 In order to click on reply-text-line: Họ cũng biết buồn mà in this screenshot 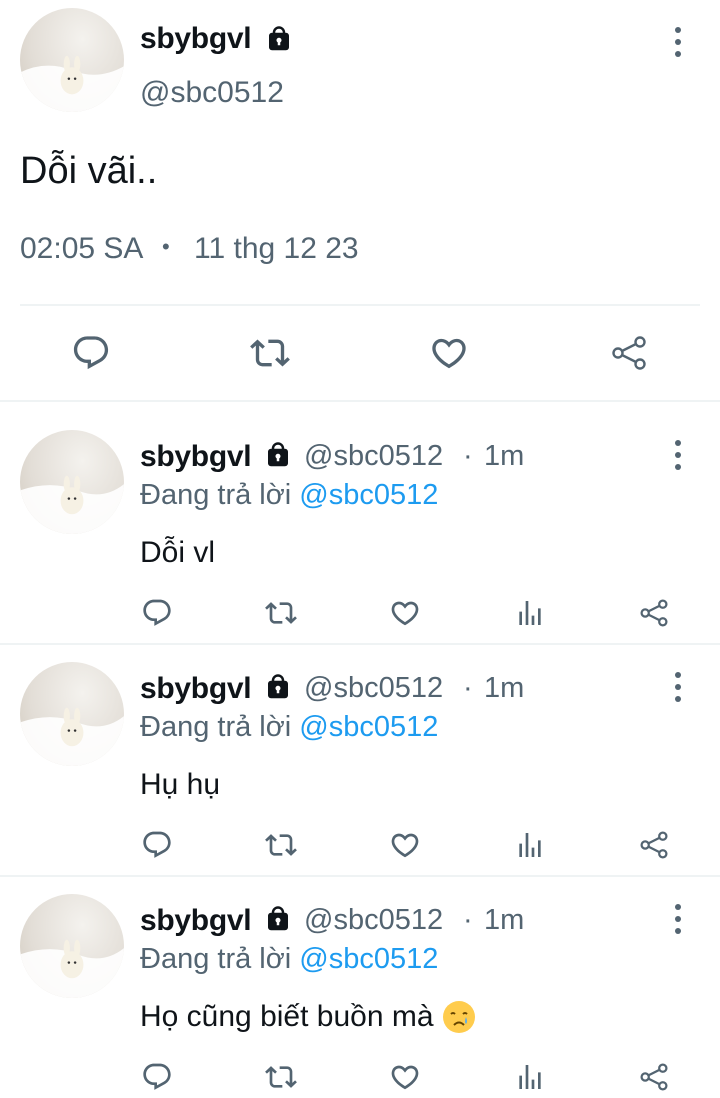, I will do `click(308, 1017)`.